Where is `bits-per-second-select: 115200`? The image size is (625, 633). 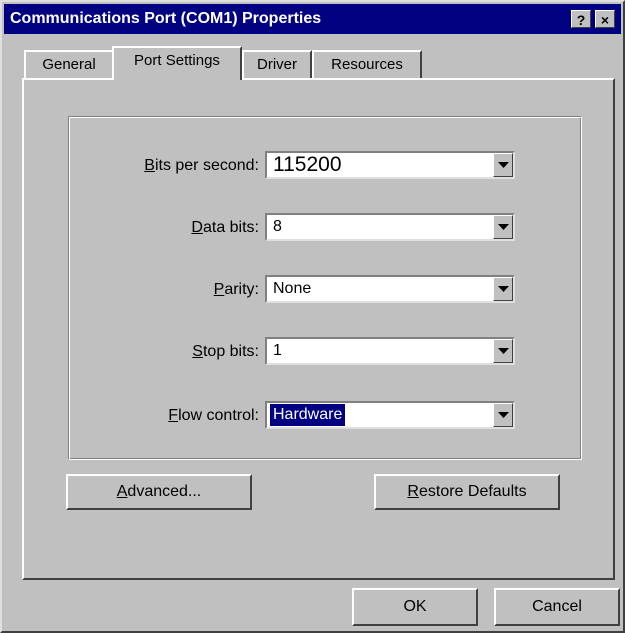
bits-per-second-select: 115200 is located at coordinates (390, 165).